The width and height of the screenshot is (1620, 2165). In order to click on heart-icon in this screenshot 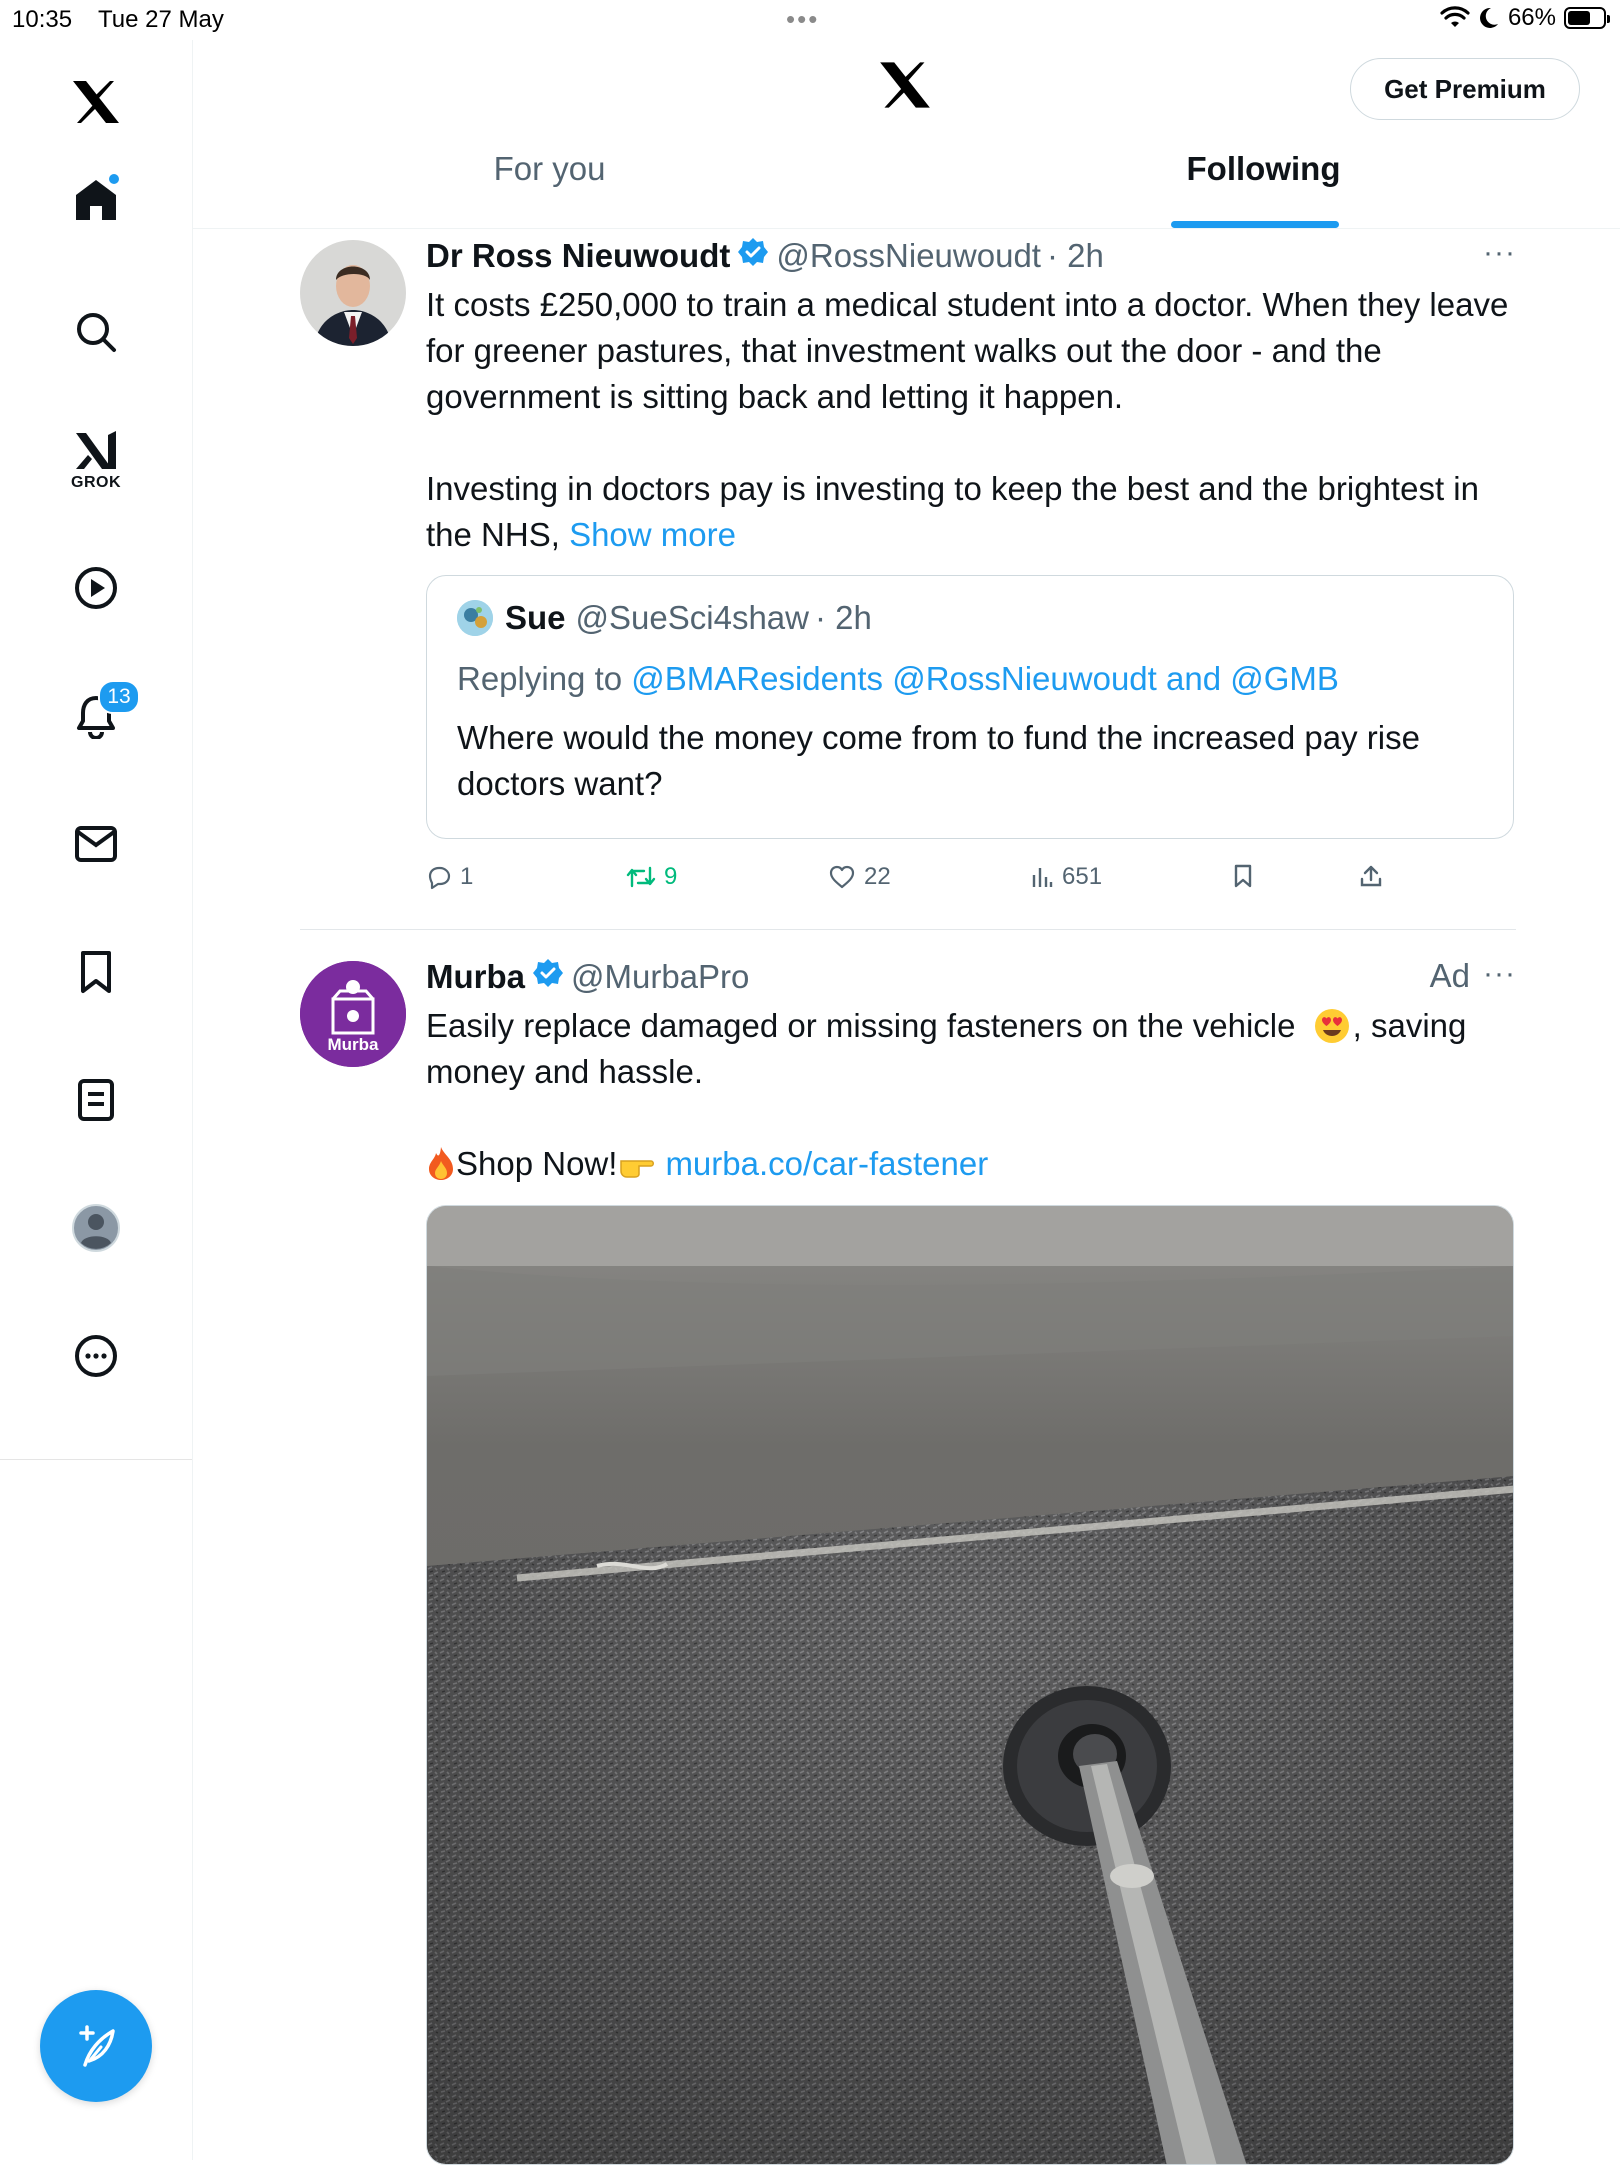, I will do `click(842, 877)`.